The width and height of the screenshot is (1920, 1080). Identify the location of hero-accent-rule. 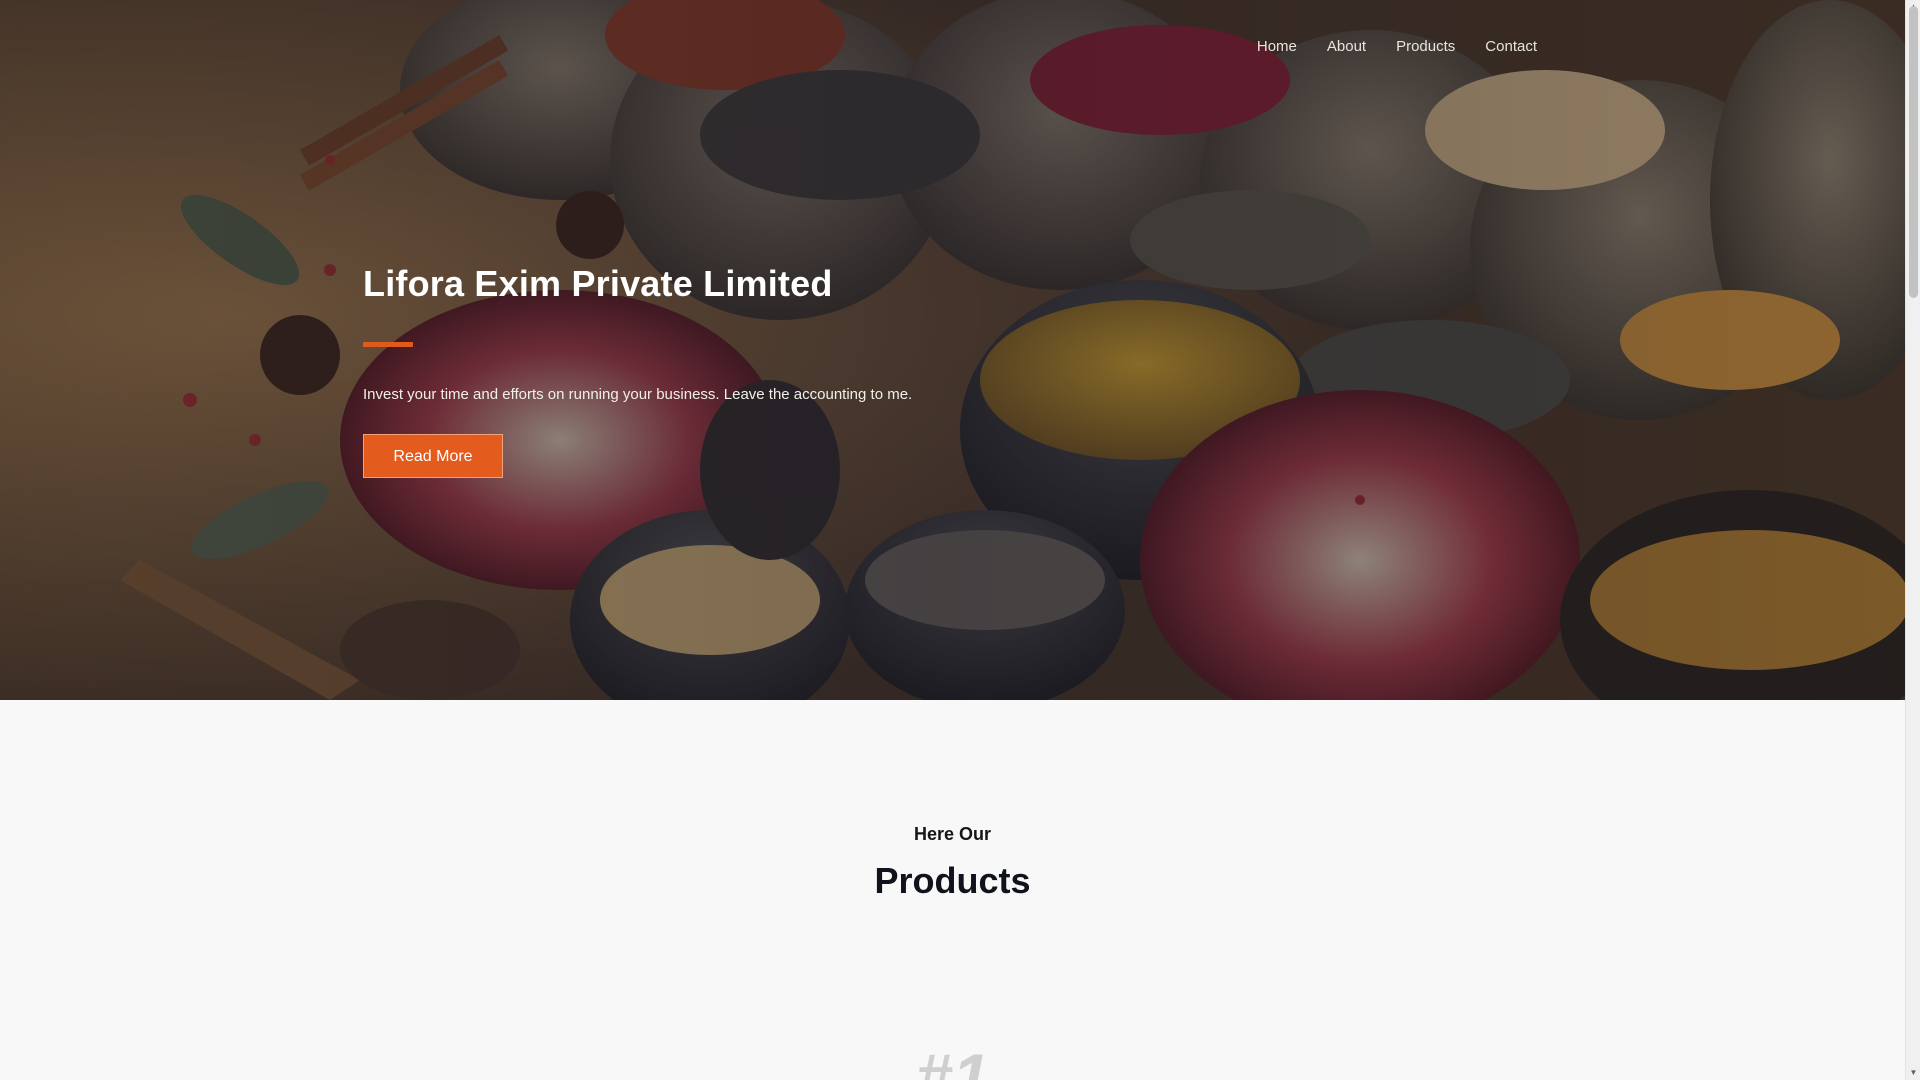
(388, 344).